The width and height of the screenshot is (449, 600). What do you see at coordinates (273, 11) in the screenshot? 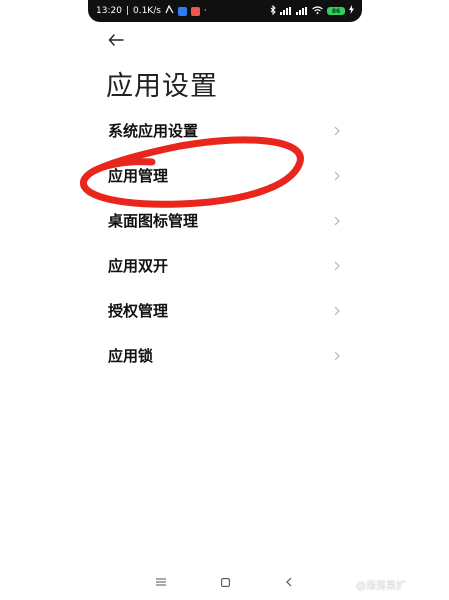
I see `bluetooth-icon` at bounding box center [273, 11].